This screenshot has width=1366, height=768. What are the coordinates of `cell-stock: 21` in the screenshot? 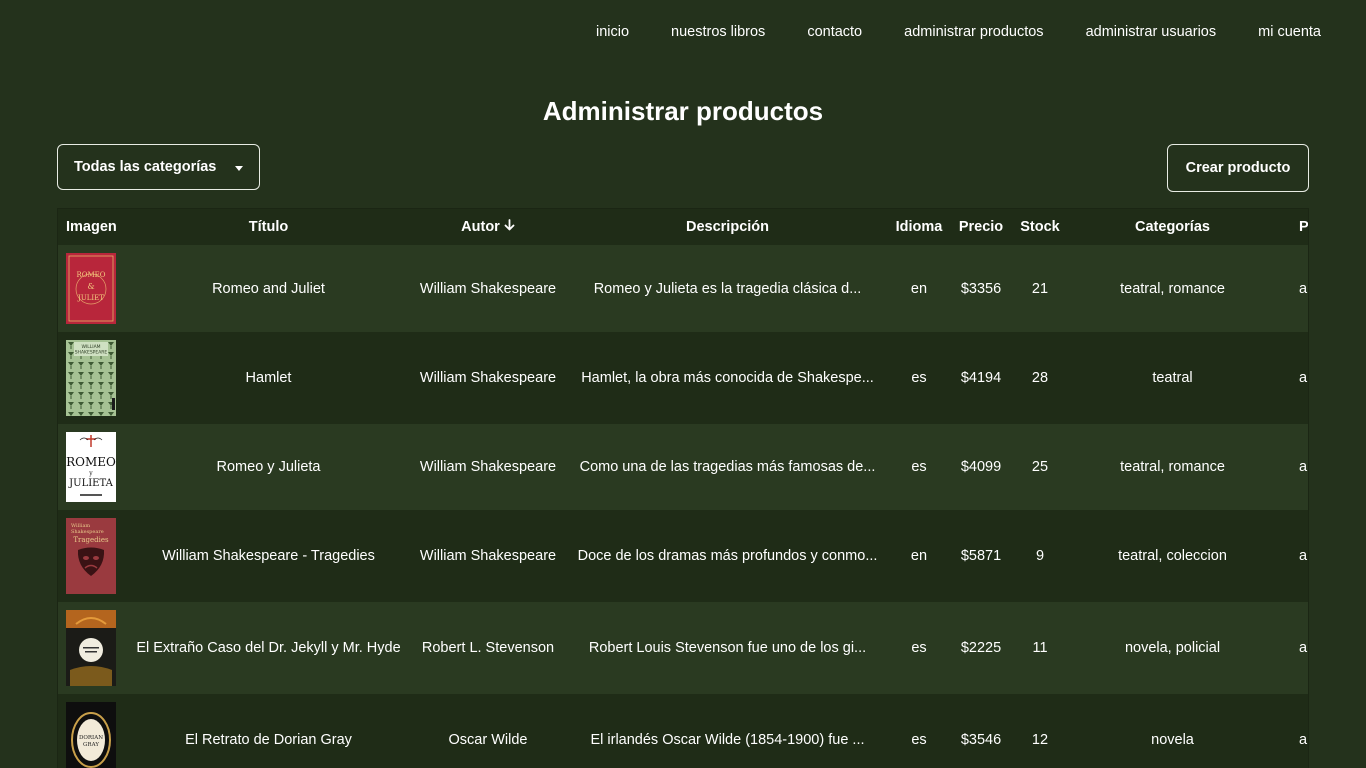 It's located at (1040, 288).